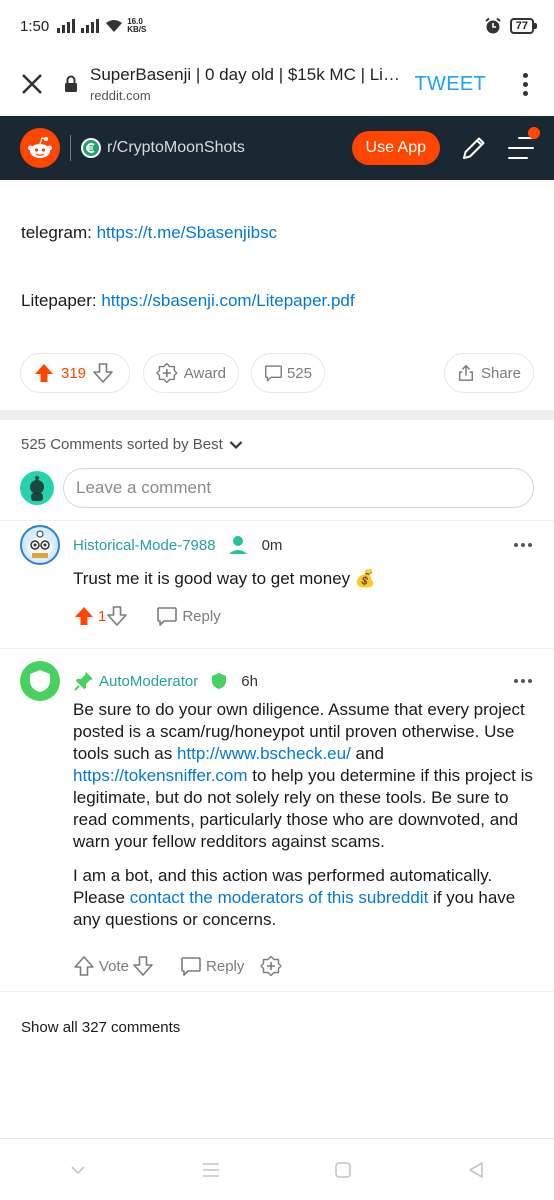  Describe the element at coordinates (120, 95) in the screenshot. I see `page-domain: reddit.com` at that location.